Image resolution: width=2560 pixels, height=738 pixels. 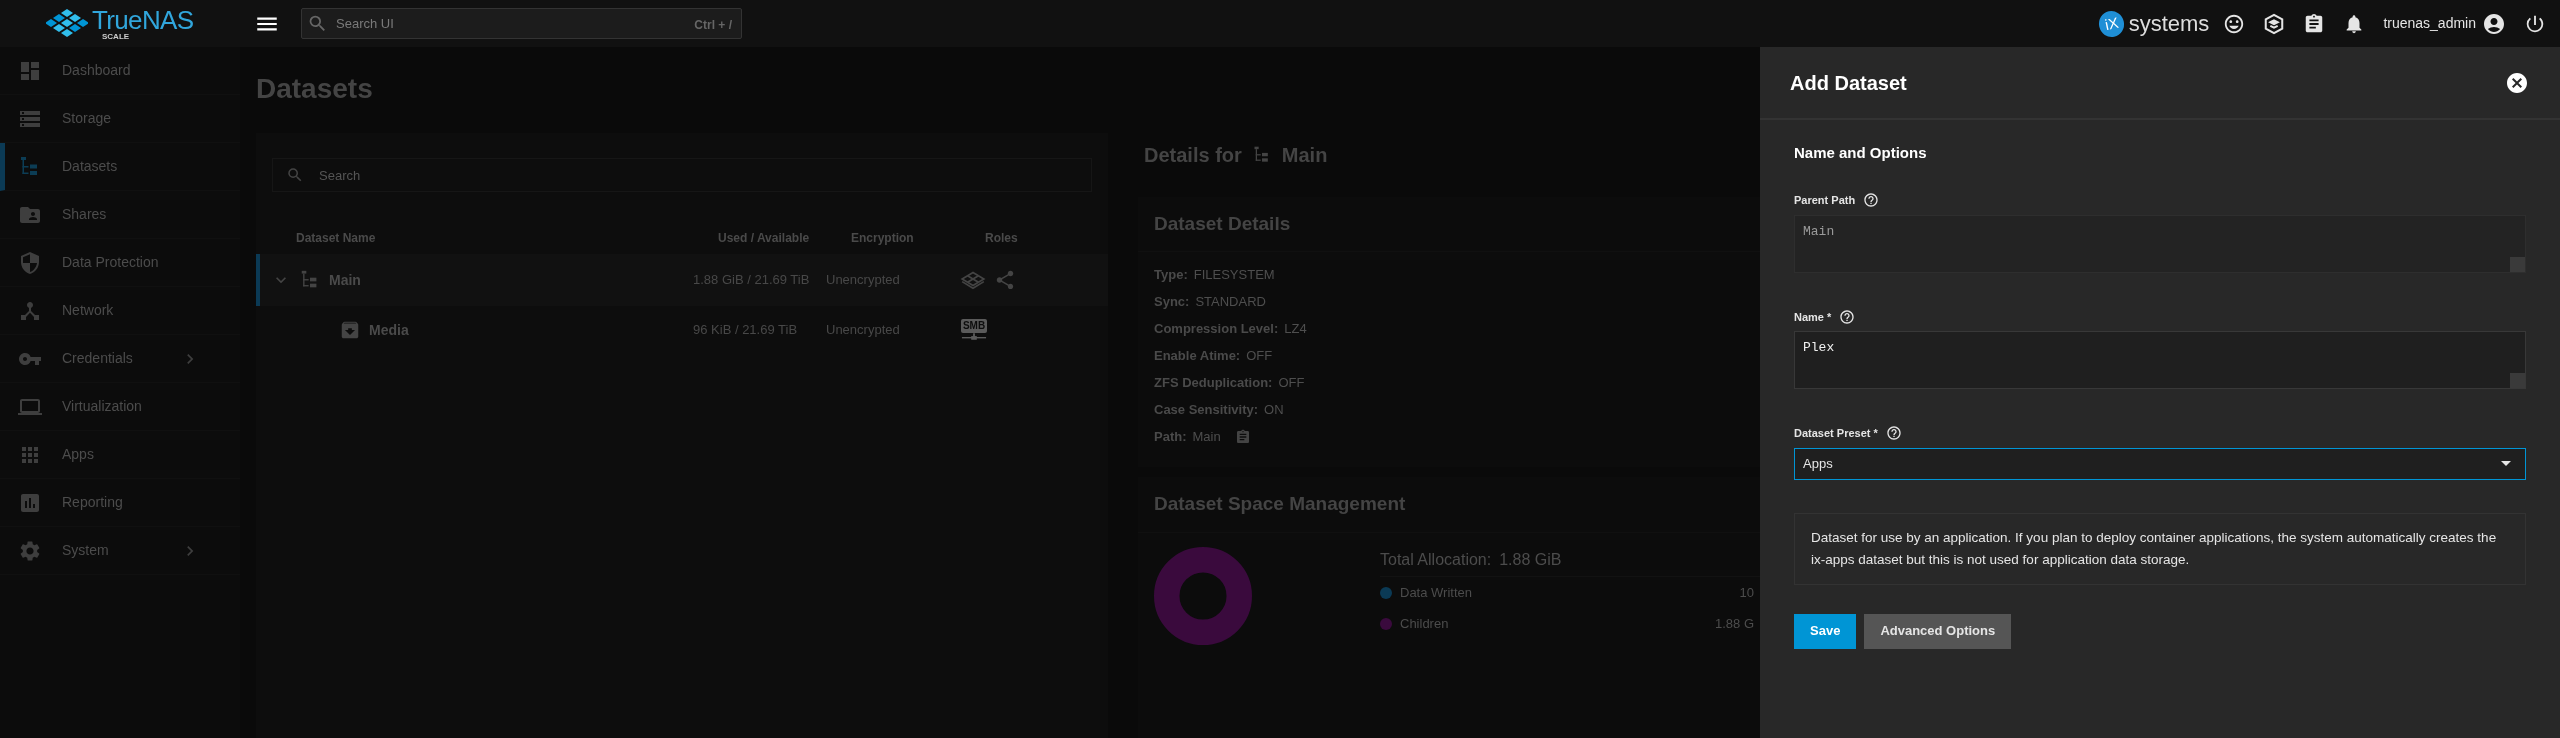 What do you see at coordinates (713, 25) in the screenshot?
I see `shortcut-hint: Ctrl + /` at bounding box center [713, 25].